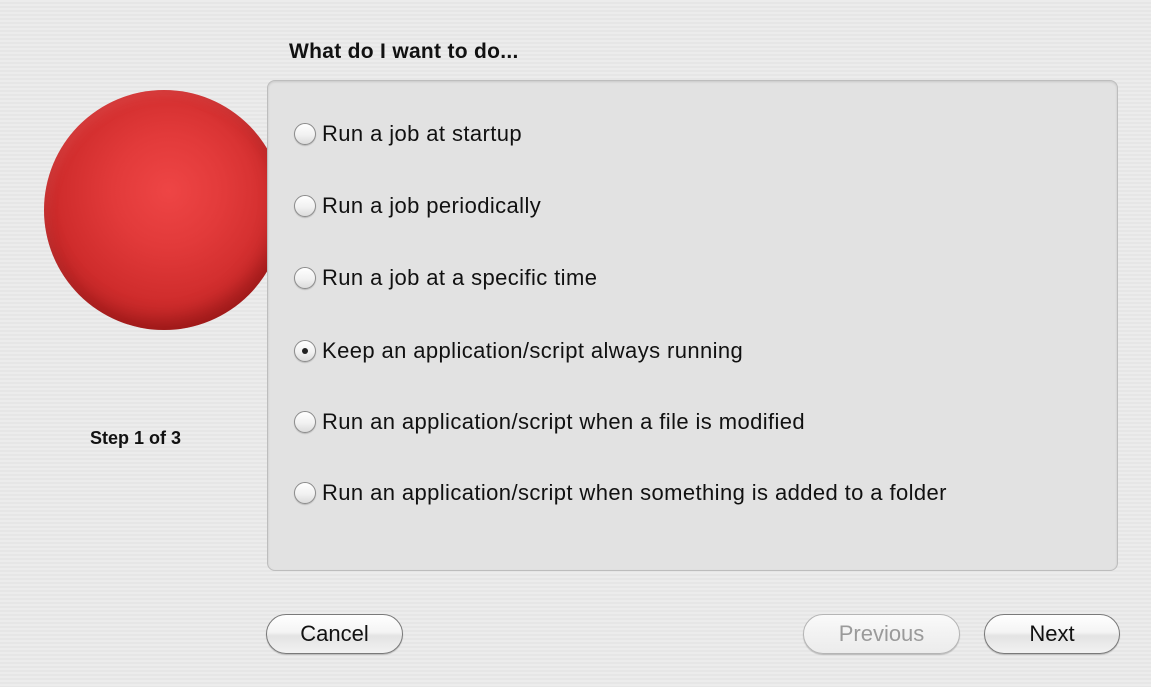 The height and width of the screenshot is (687, 1151). Describe the element at coordinates (432, 205) in the screenshot. I see `option-label: Run a job periodically` at that location.